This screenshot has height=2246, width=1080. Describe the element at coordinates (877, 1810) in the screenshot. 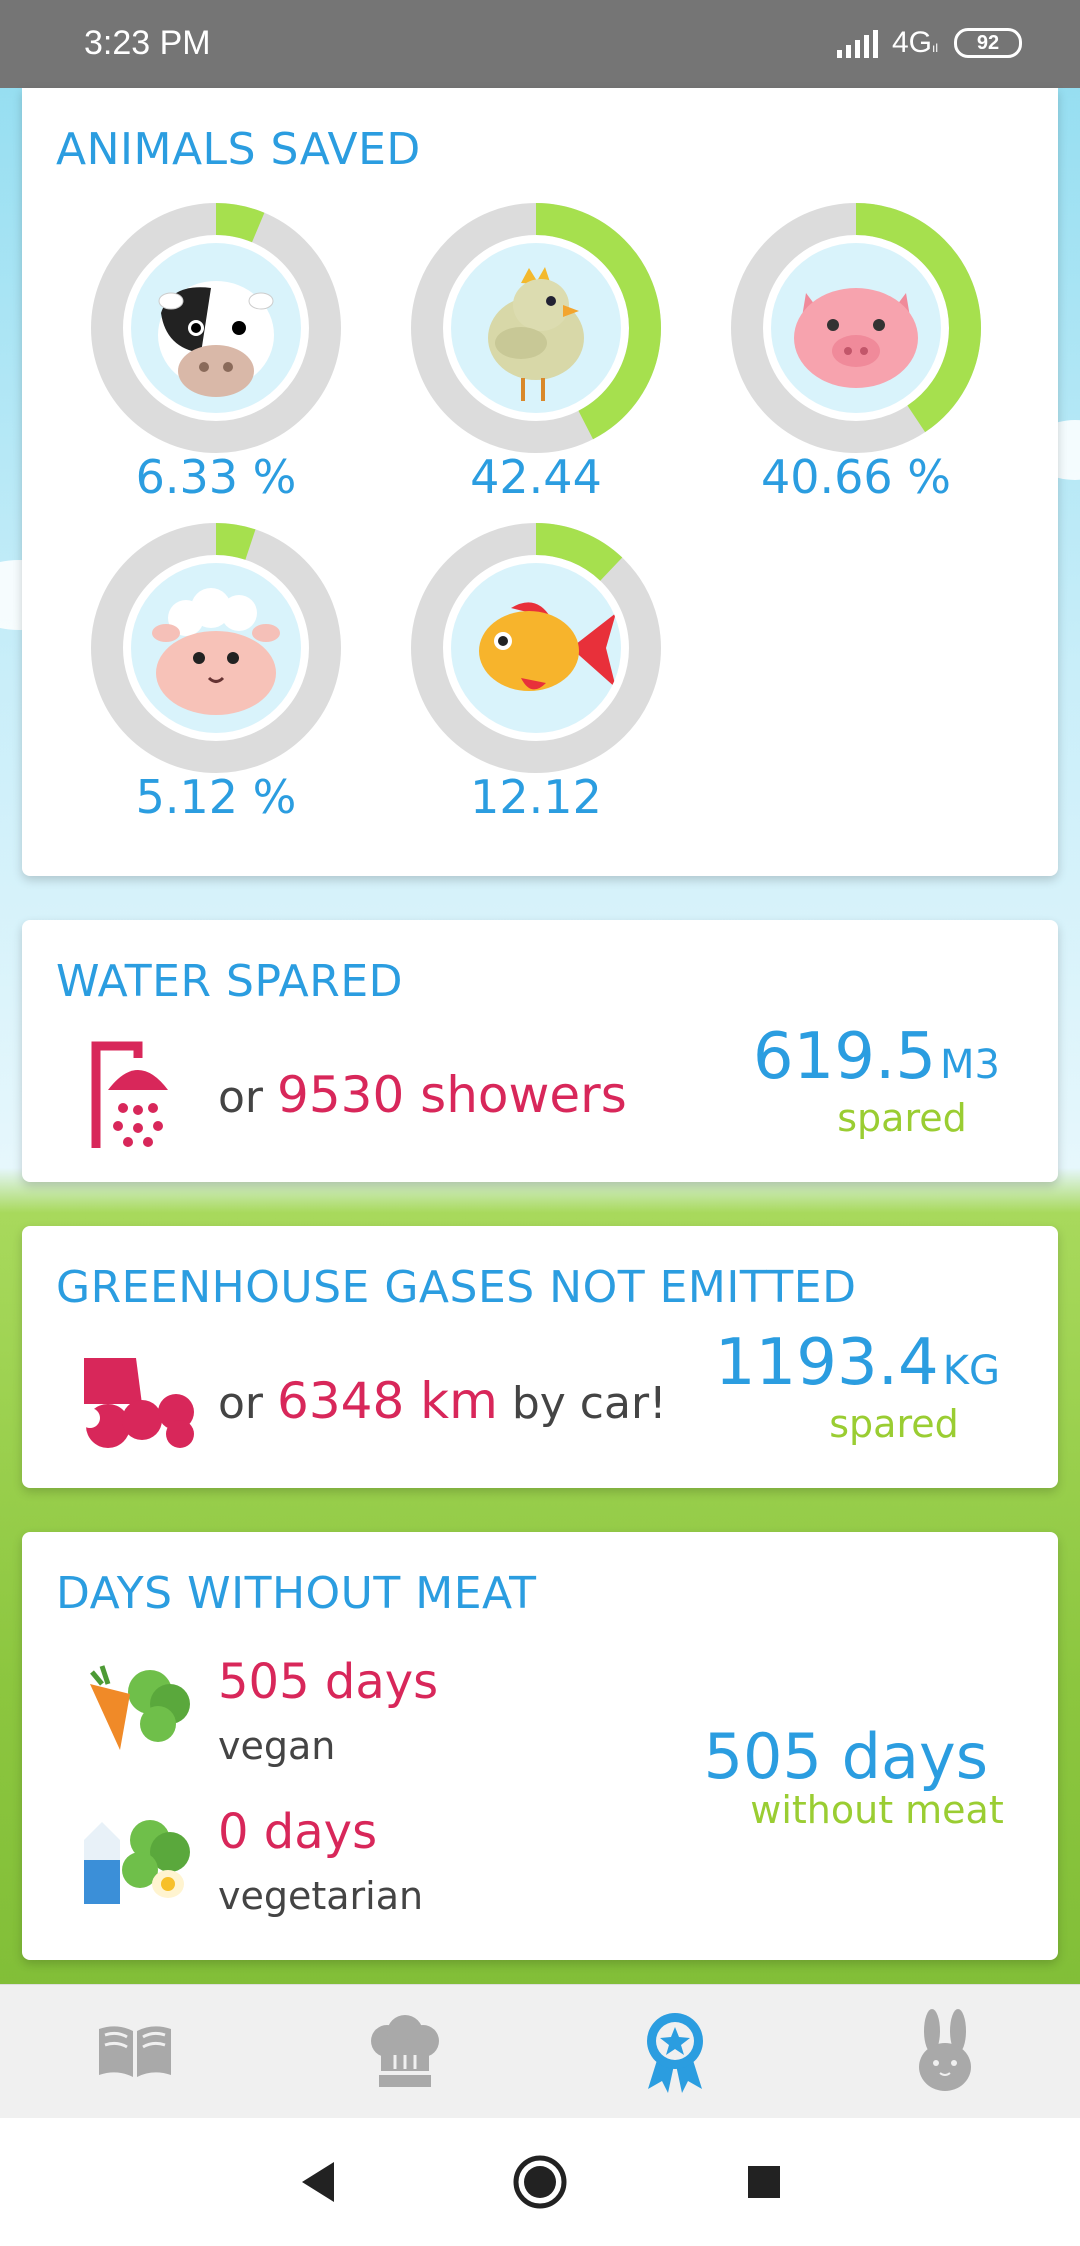

I see `without-meat-label: without meat` at that location.